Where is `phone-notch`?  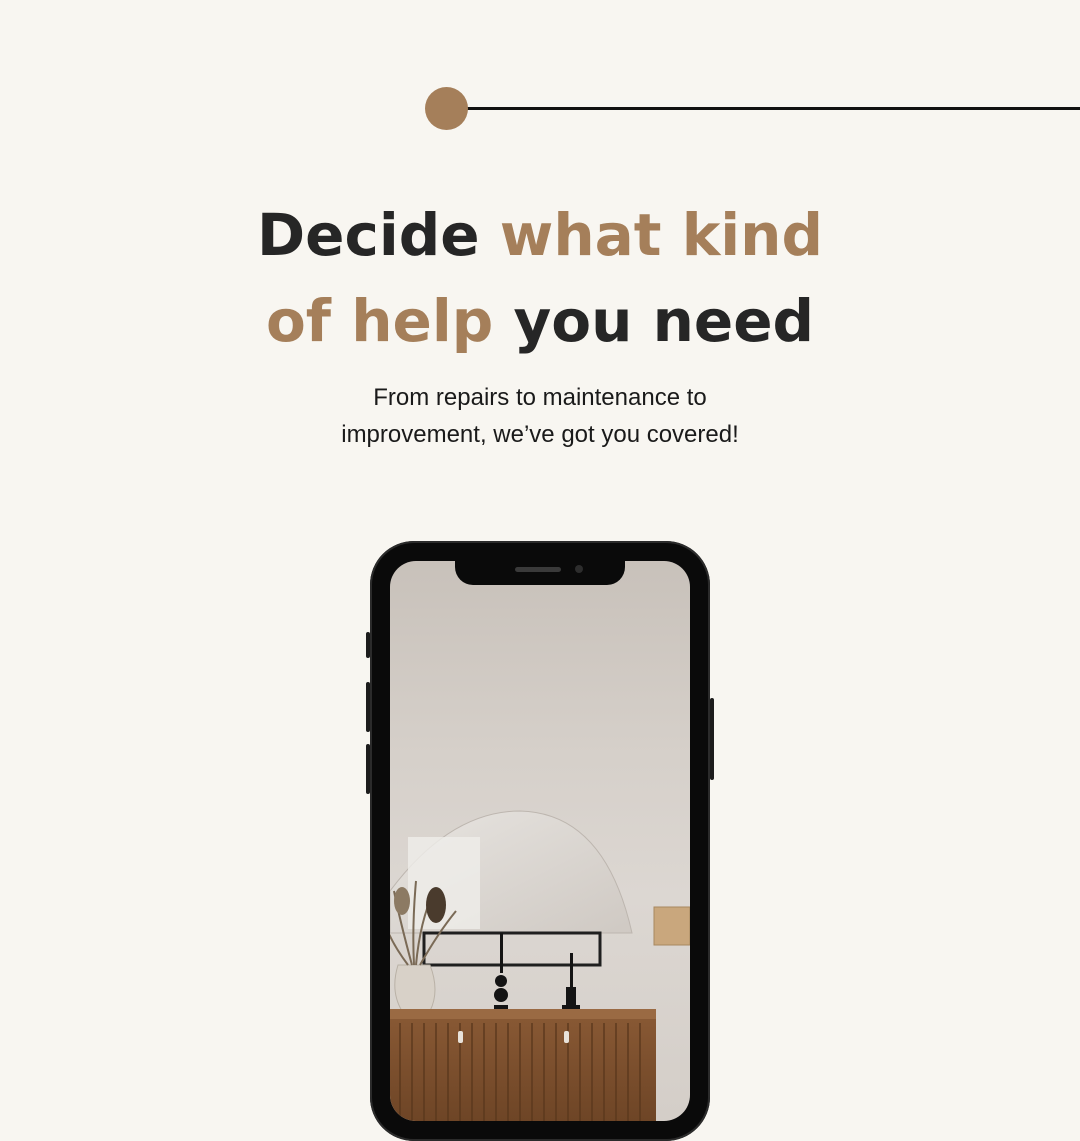 phone-notch is located at coordinates (540, 573).